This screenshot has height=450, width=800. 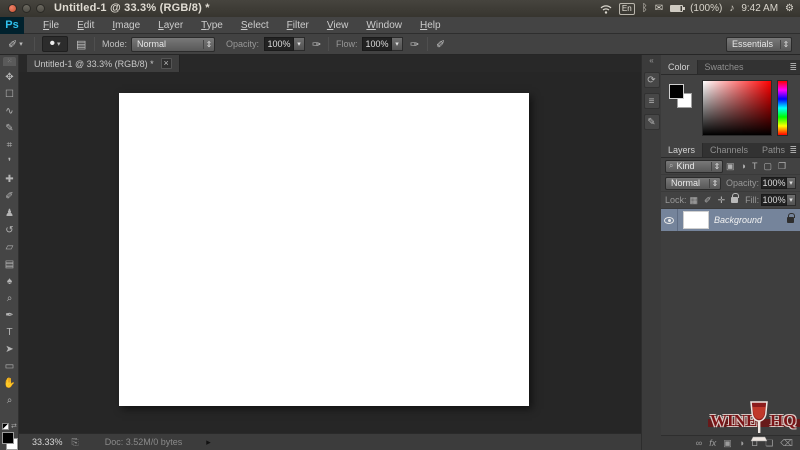 I want to click on layer-fill-arrow-icon: ▾, so click(x=791, y=200).